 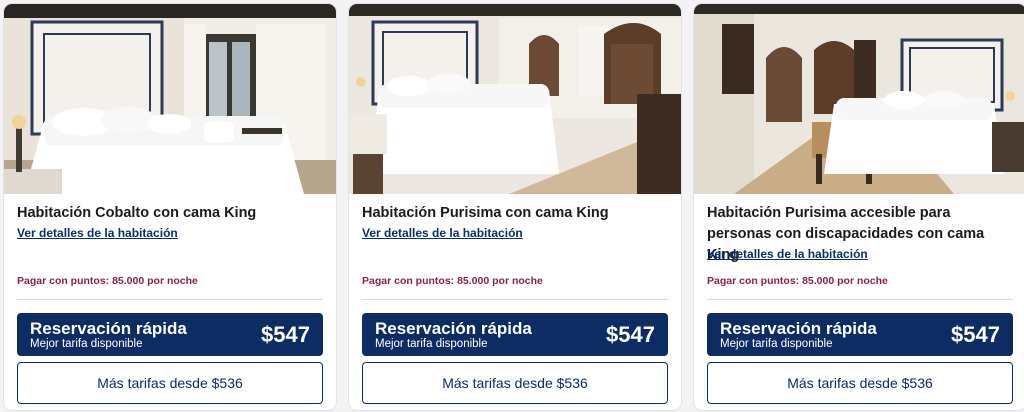 I want to click on room-title: Habitación Purisima con cama King, so click(x=485, y=213).